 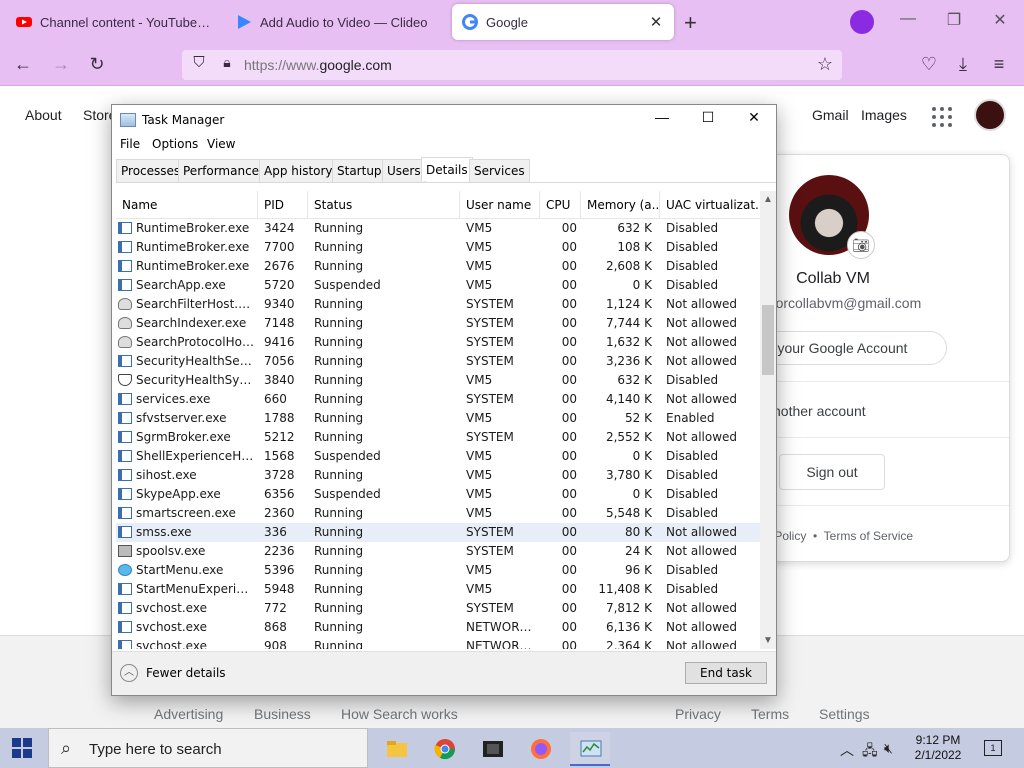 What do you see at coordinates (540, 749) in the screenshot?
I see `firefox-button` at bounding box center [540, 749].